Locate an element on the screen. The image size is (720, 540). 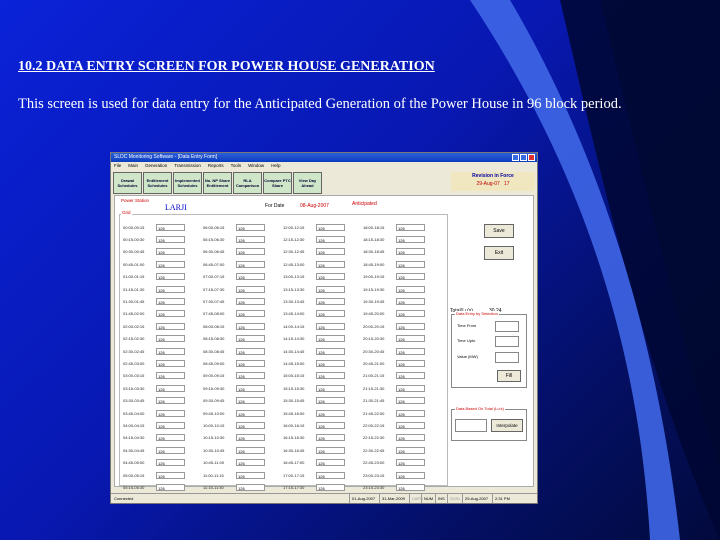
menu-item: Window is located at coordinates (256, 166).